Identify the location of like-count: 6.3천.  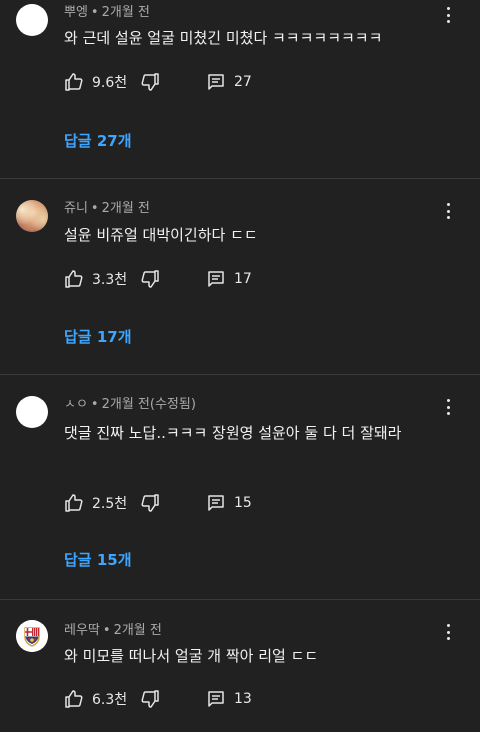
(110, 700).